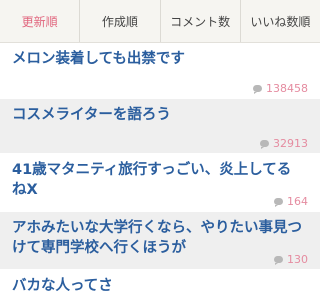 This screenshot has height=300, width=320. Describe the element at coordinates (201, 21) in the screenshot. I see `tab-comments: コメント数` at that location.